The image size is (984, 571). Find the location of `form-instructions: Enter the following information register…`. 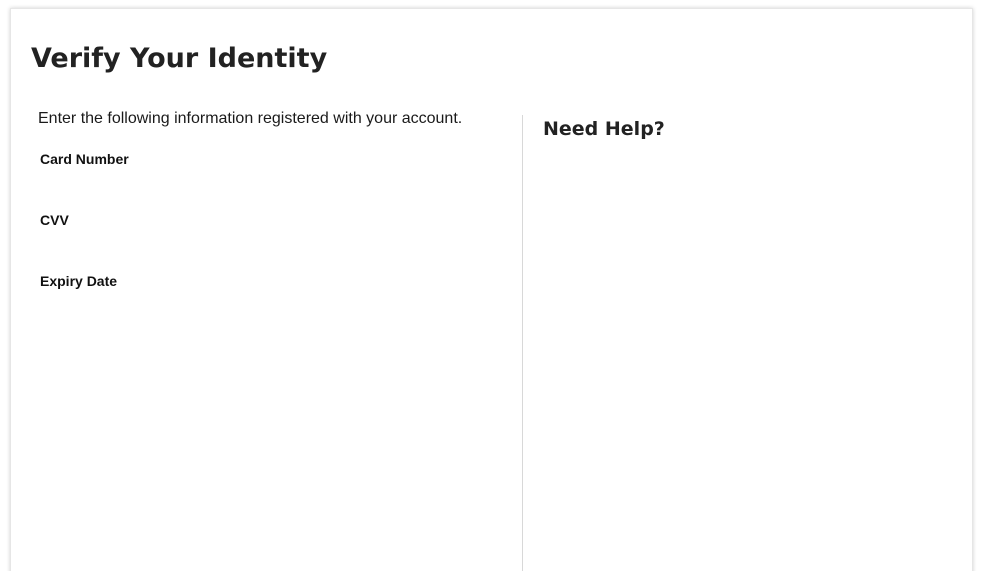

form-instructions: Enter the following information register… is located at coordinates (250, 118).